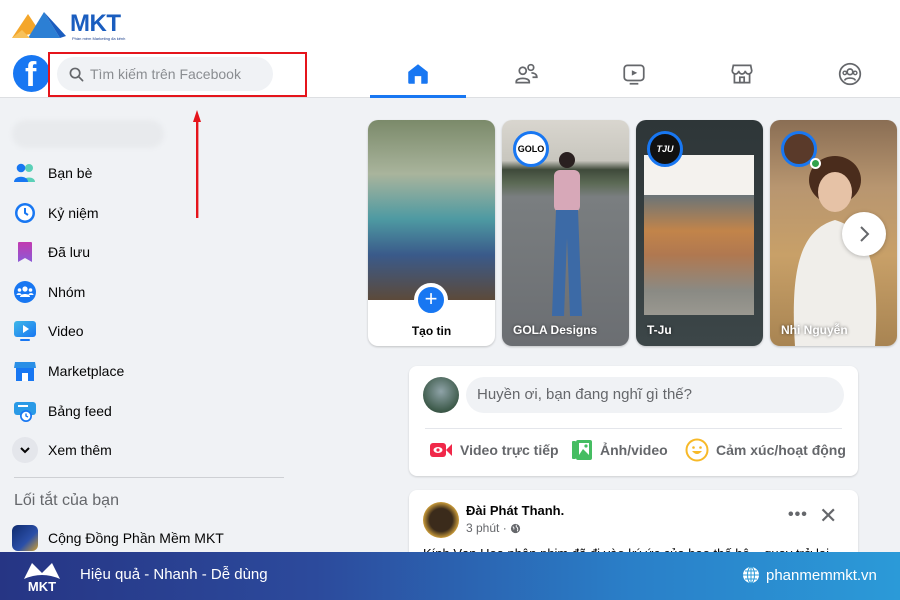 The width and height of the screenshot is (900, 600). Describe the element at coordinates (531, 149) in the screenshot. I see `story-avatar: GOLO` at that location.